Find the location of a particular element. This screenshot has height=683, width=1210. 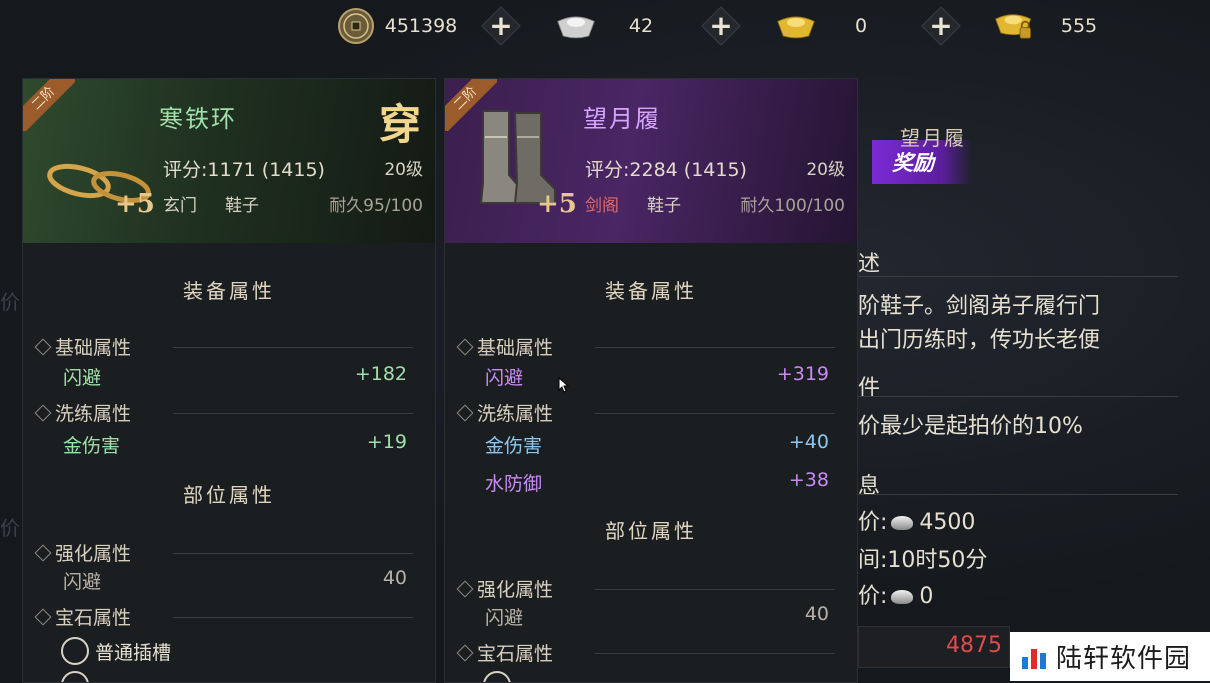

refine-attr-name: 水防御 is located at coordinates (514, 484).